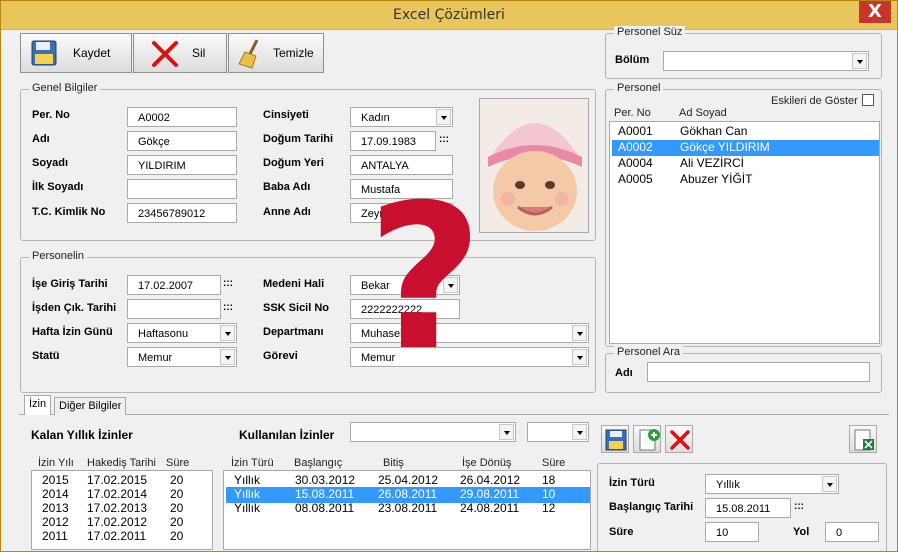 This screenshot has height=552, width=898. I want to click on cinsiyet-select: Kadın, so click(401, 117).